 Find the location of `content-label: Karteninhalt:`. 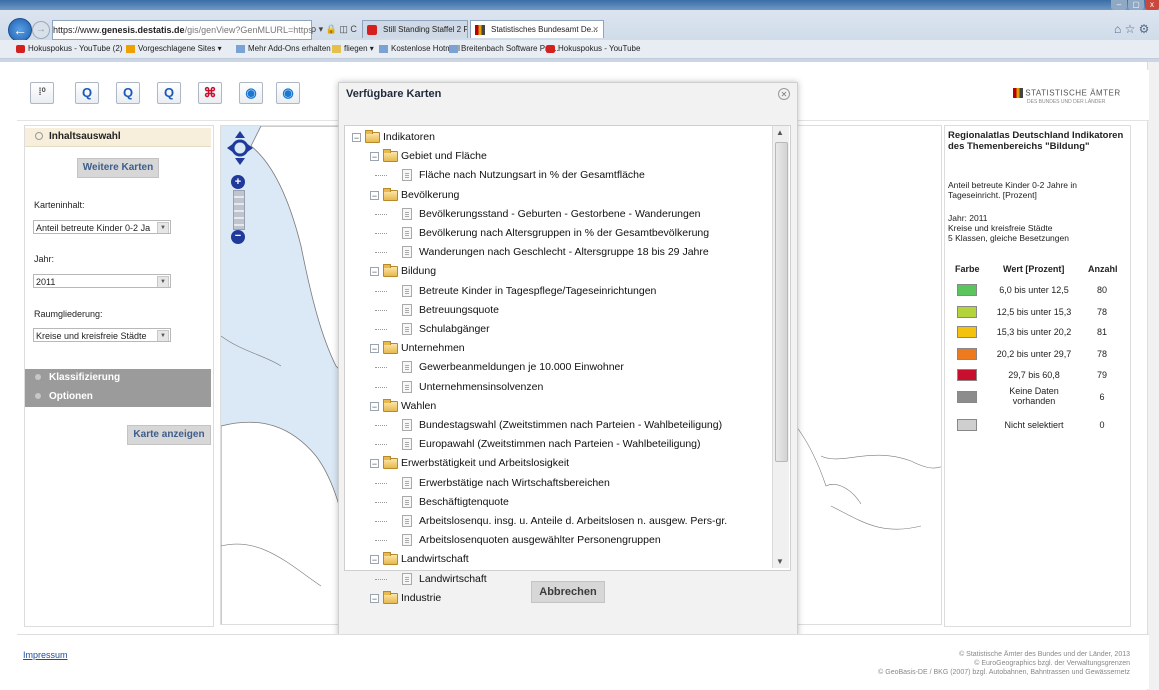

content-label: Karteninhalt: is located at coordinates (59, 205).